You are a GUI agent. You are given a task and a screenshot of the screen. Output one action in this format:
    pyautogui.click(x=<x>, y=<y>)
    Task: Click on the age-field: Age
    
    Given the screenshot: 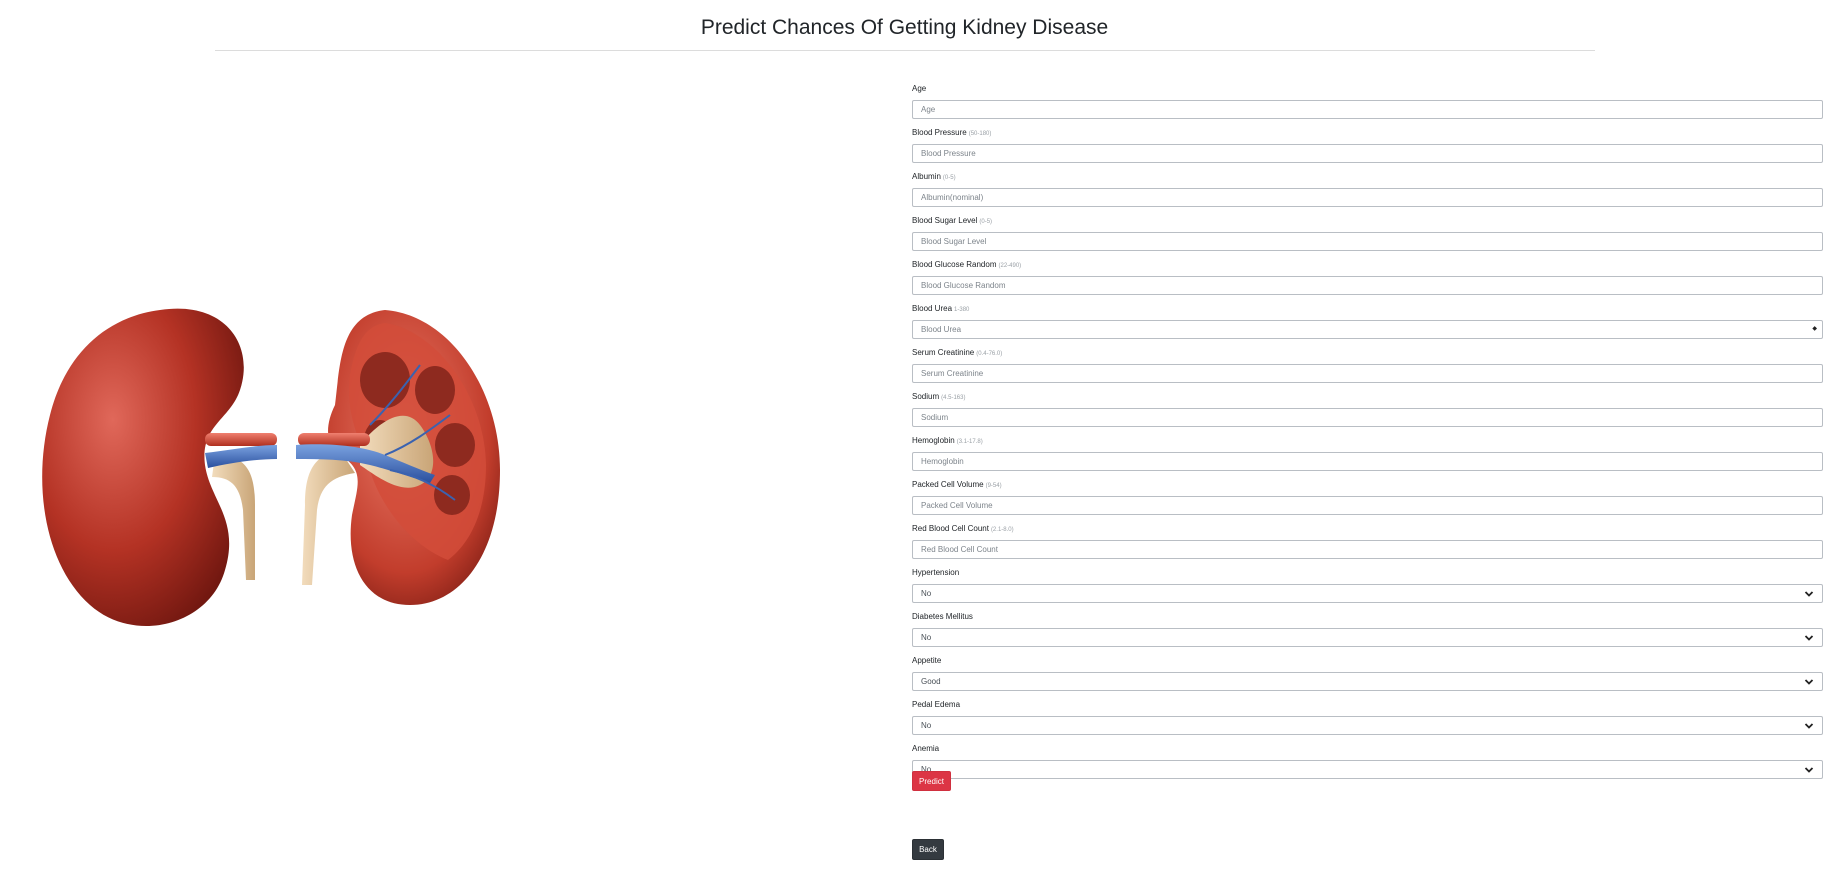 What is the action you would take?
    pyautogui.click(x=1367, y=104)
    